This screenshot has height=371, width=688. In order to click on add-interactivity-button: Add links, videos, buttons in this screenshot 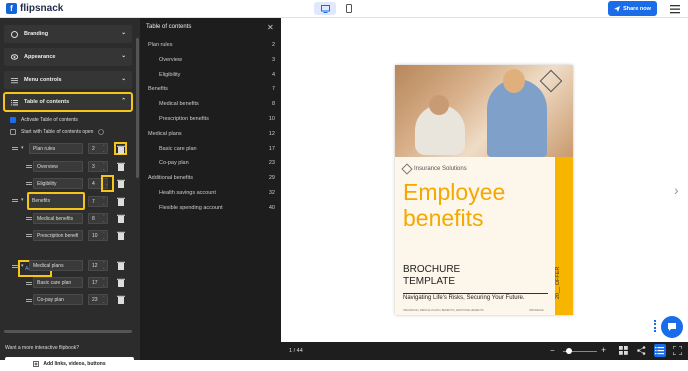, I will do `click(69, 364)`.